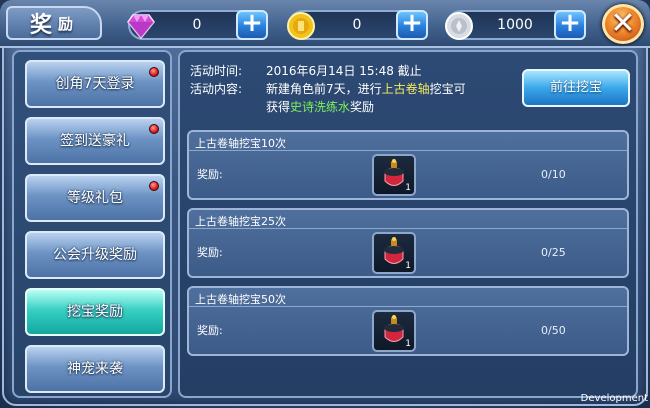  What do you see at coordinates (614, 398) in the screenshot?
I see `development-label: Development` at bounding box center [614, 398].